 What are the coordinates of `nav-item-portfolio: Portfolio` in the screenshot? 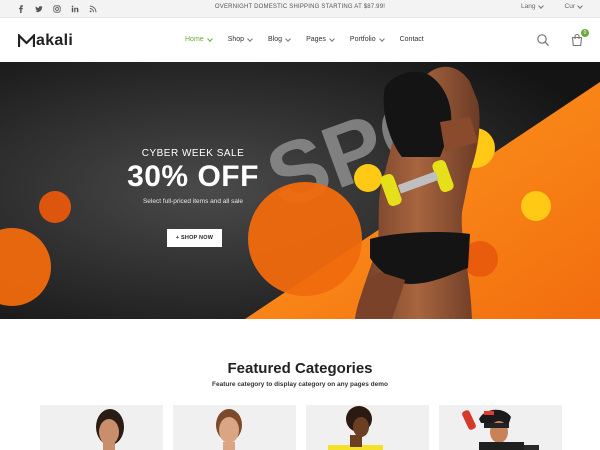 It's located at (367, 39).